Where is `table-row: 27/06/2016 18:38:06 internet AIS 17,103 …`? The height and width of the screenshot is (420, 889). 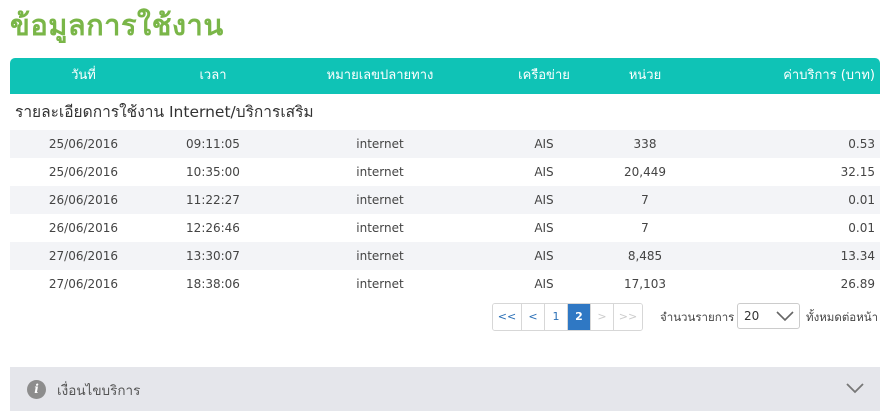
table-row: 27/06/2016 18:38:06 internet AIS 17,103 … is located at coordinates (445, 284).